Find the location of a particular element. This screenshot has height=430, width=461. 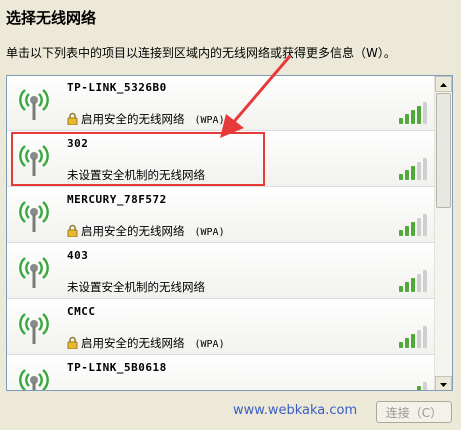

network-item: TP-LINK_5B0618 is located at coordinates (221, 373).